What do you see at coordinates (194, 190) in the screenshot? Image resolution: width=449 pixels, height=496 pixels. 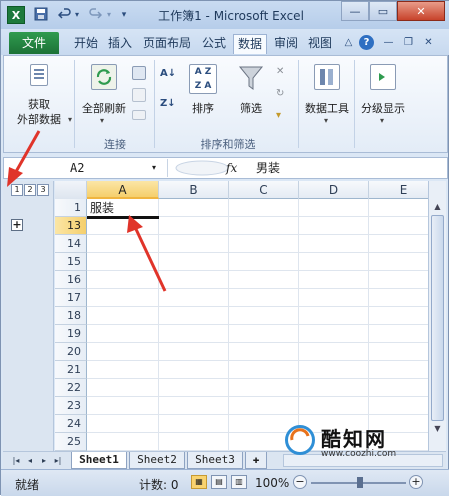 I see `column-header-b: B` at bounding box center [194, 190].